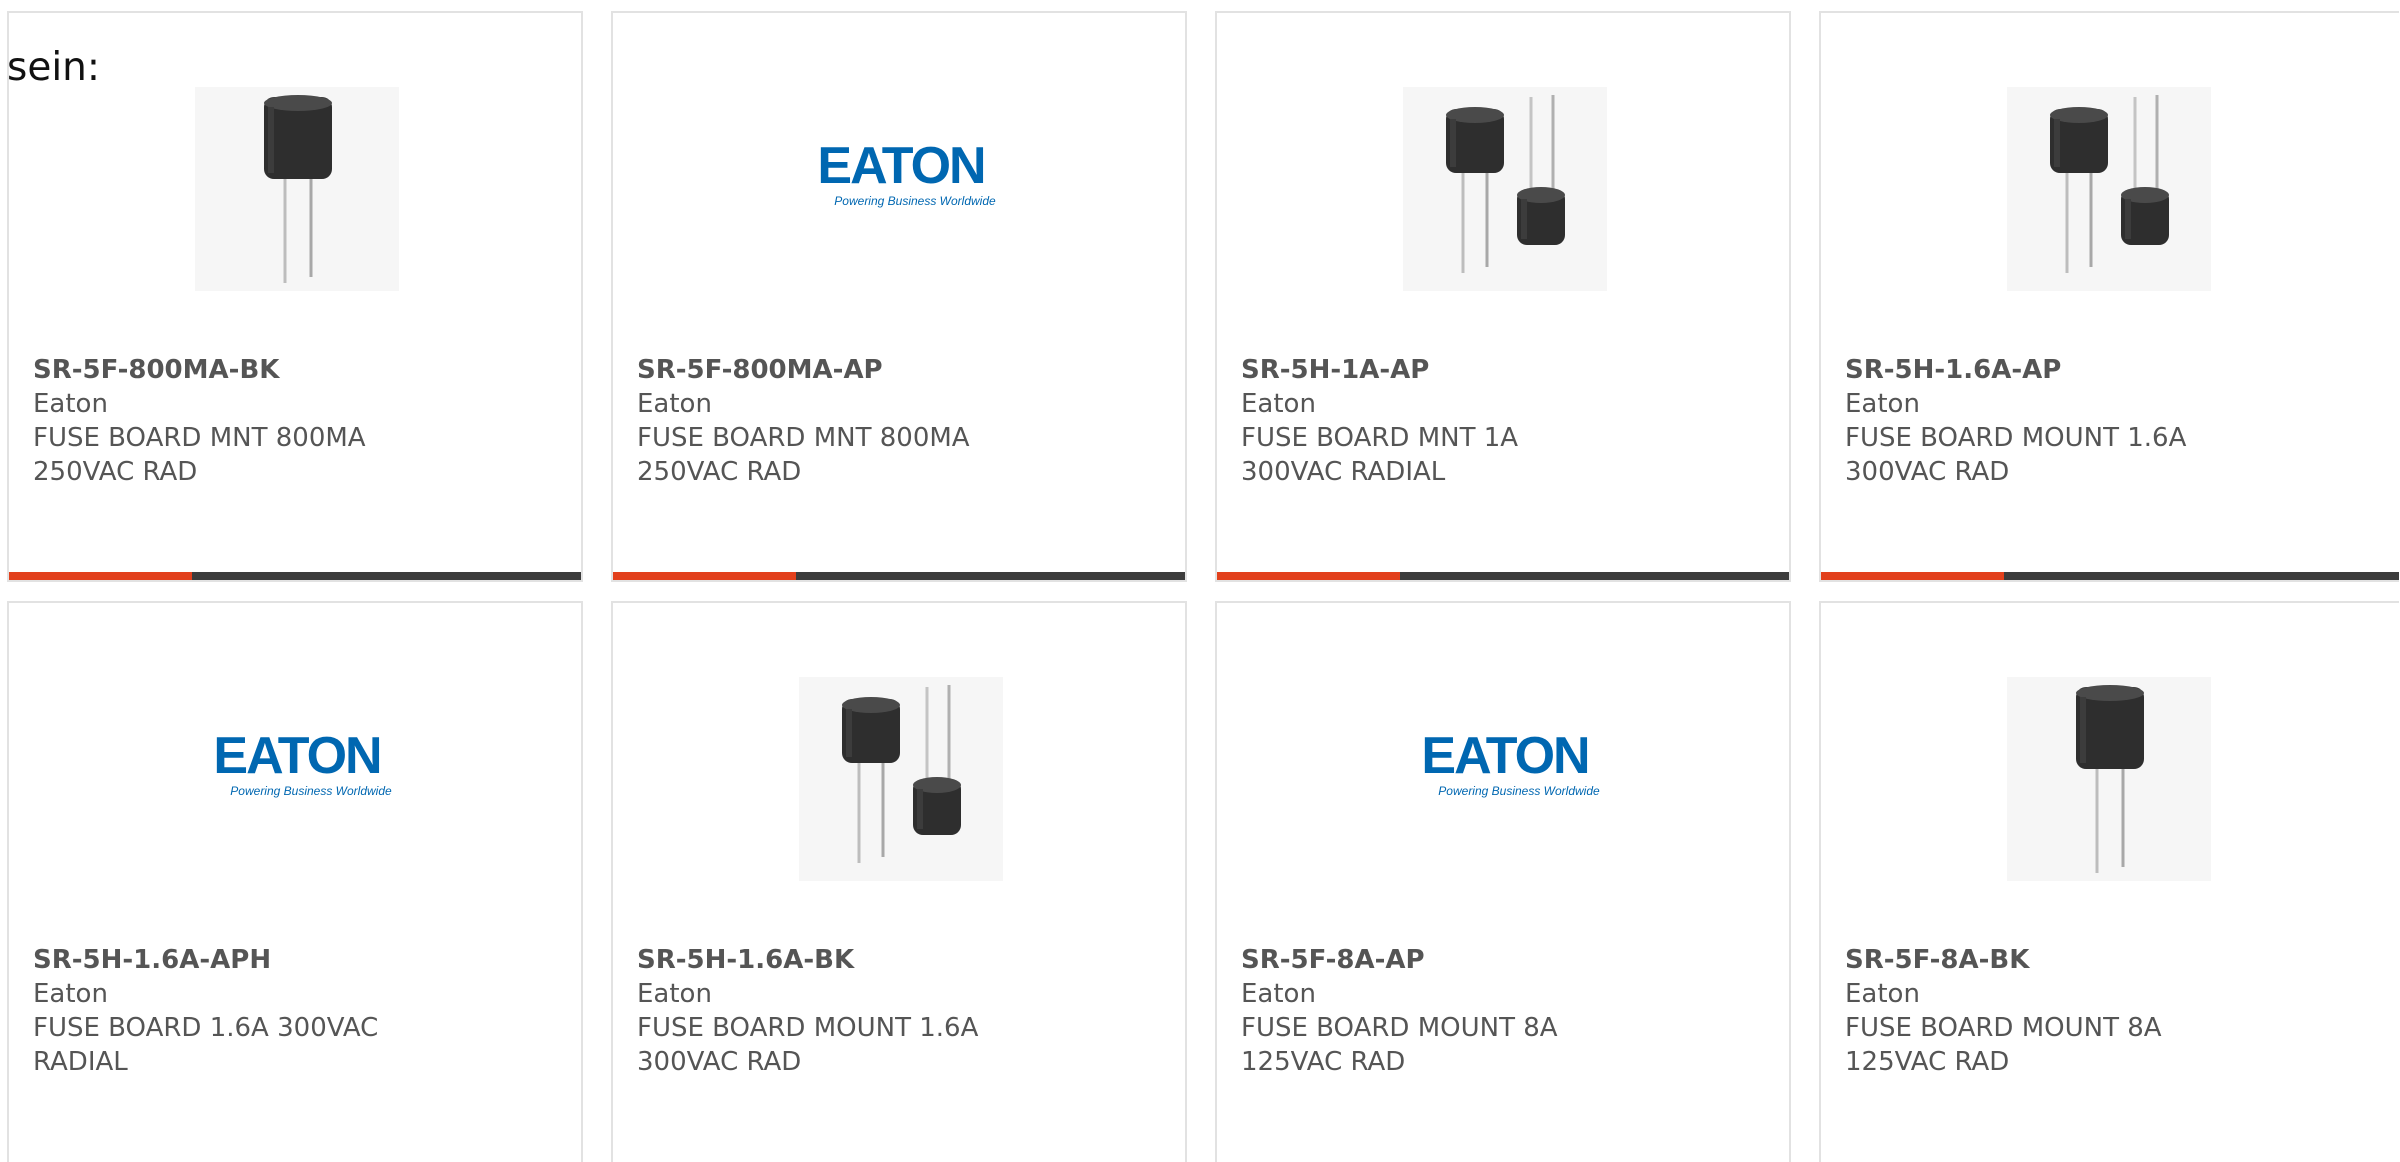 The width and height of the screenshot is (2400, 1162). Describe the element at coordinates (899, 960) in the screenshot. I see `part-number: SR-5H-1.6A-BK` at that location.